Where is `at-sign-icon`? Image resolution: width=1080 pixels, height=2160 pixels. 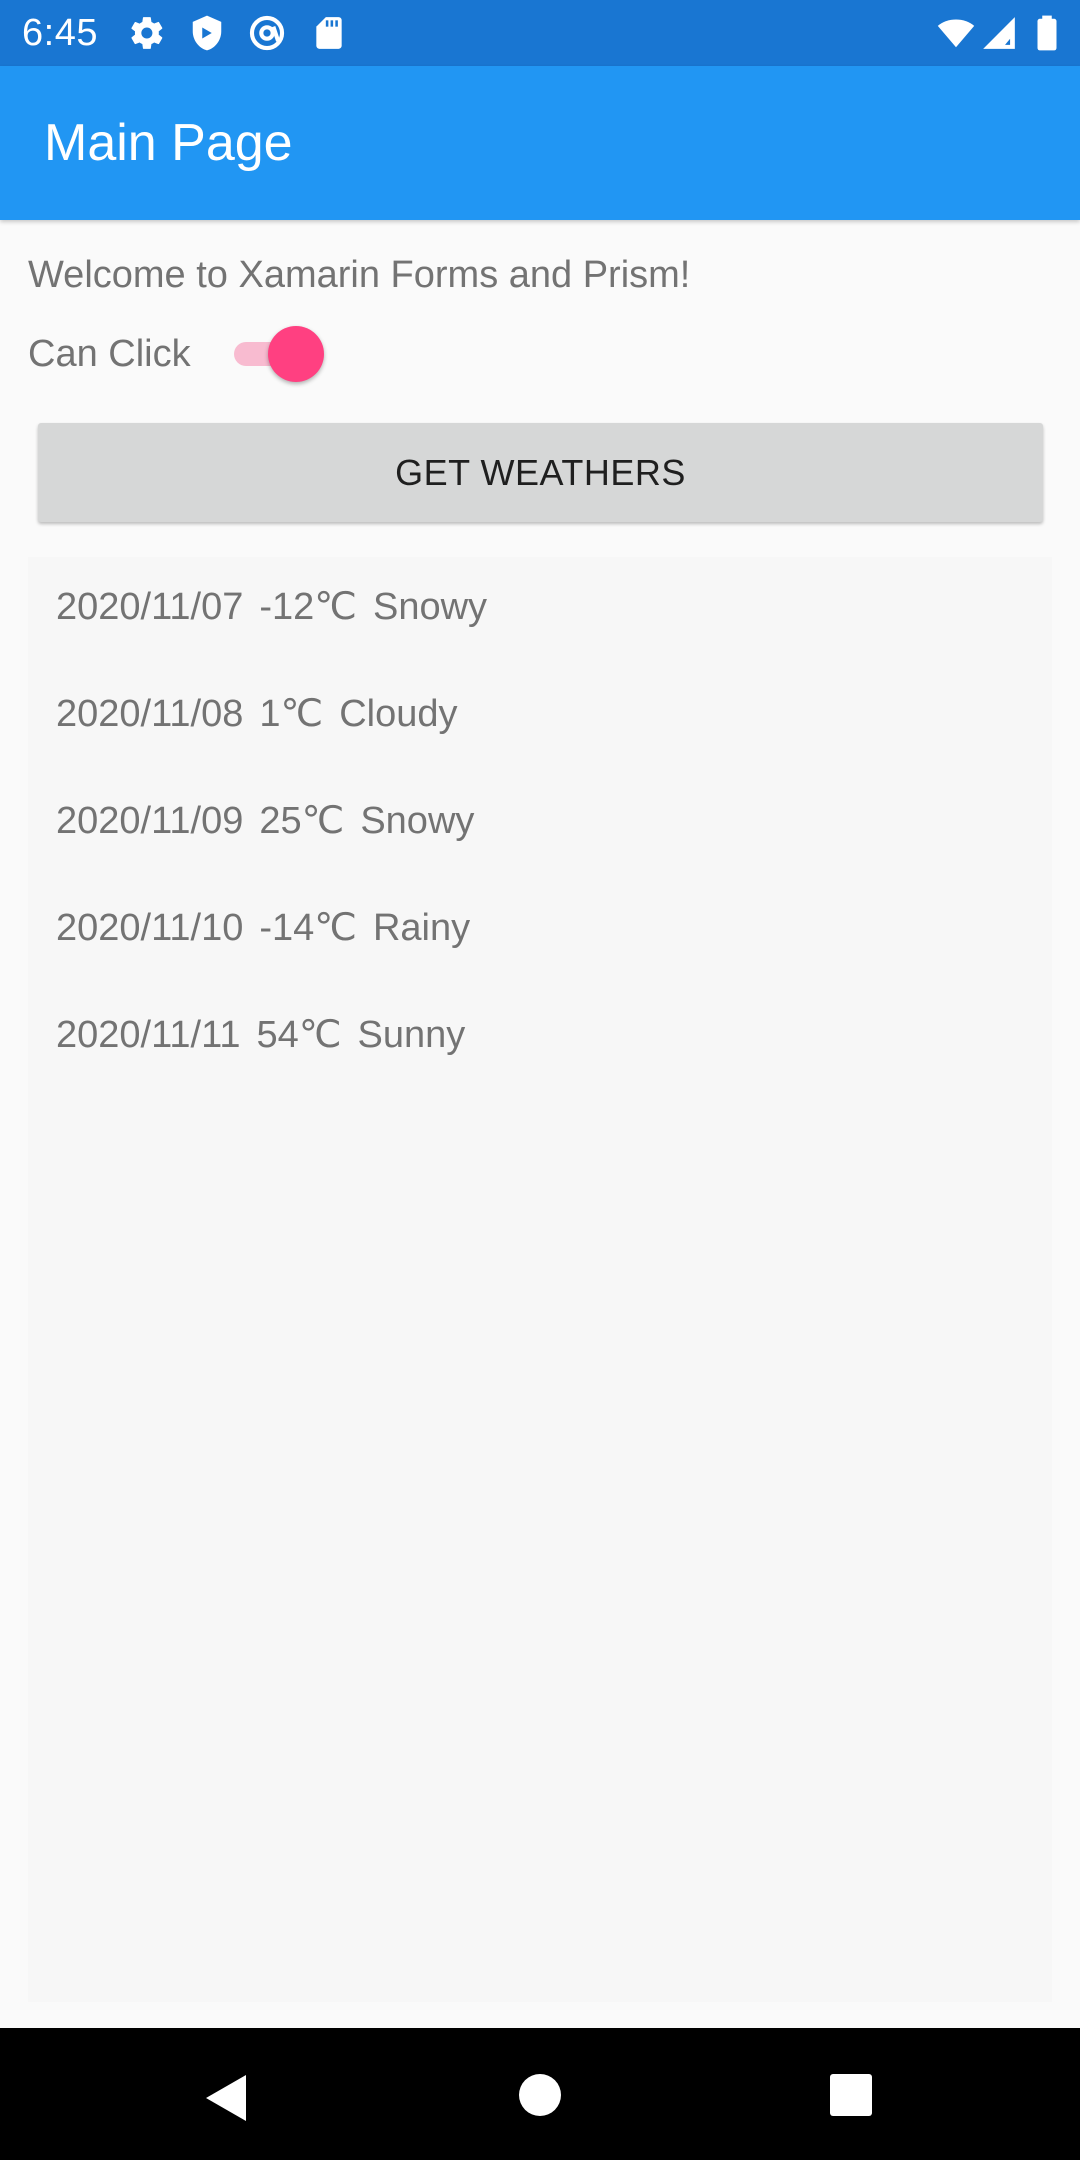 at-sign-icon is located at coordinates (267, 33).